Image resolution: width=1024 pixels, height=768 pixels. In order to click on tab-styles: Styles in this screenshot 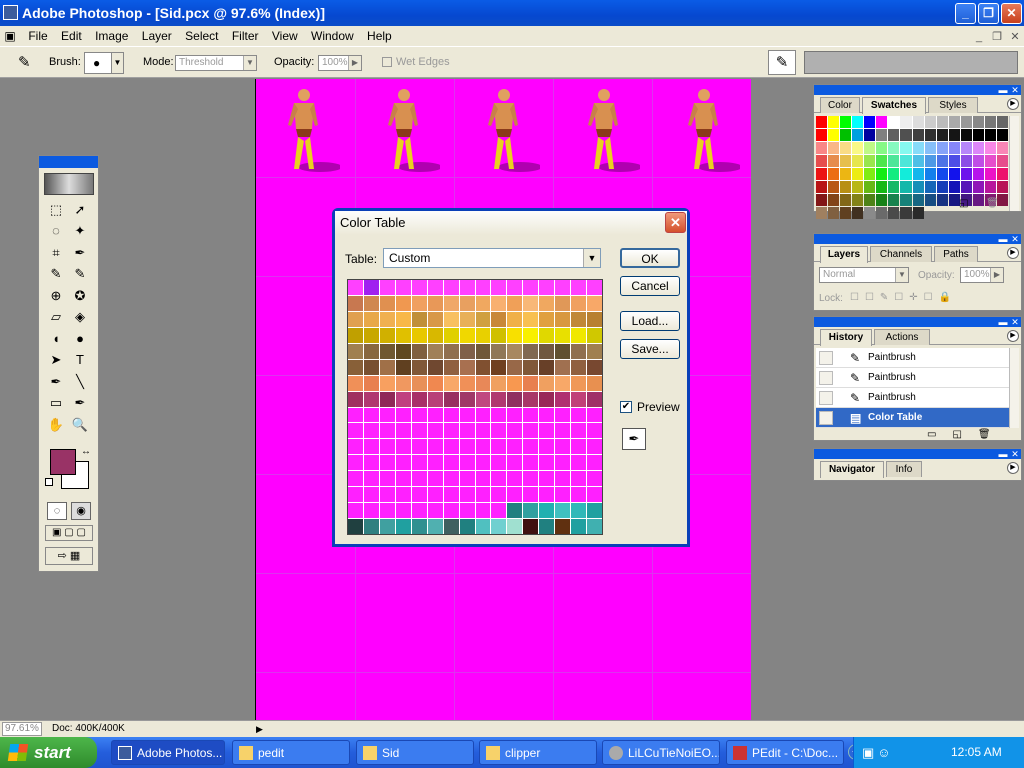, I will do `click(953, 105)`.